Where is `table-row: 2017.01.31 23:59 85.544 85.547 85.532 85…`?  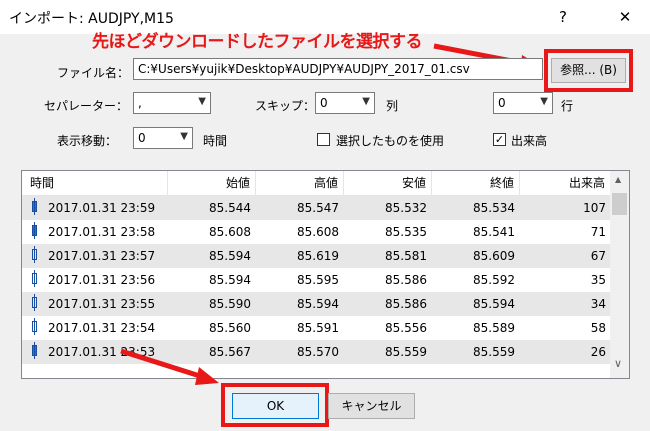
table-row: 2017.01.31 23:59 85.544 85.547 85.532 85… is located at coordinates (316, 208).